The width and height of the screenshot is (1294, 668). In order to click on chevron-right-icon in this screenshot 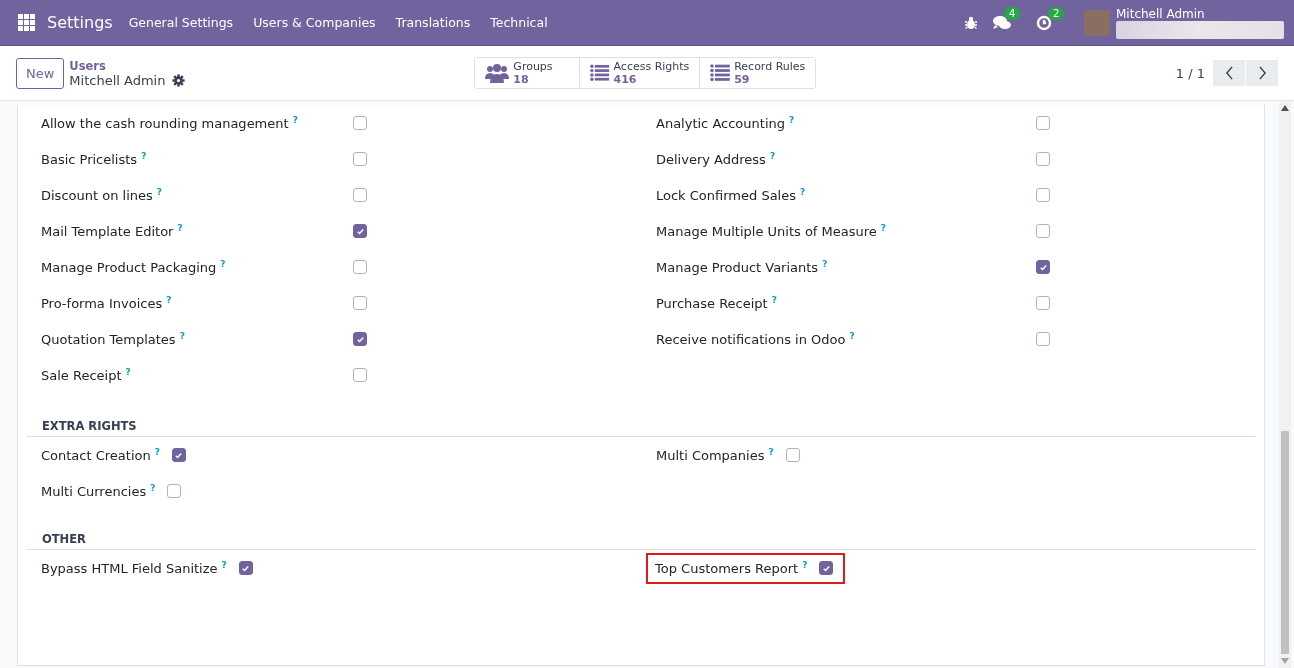, I will do `click(1262, 73)`.